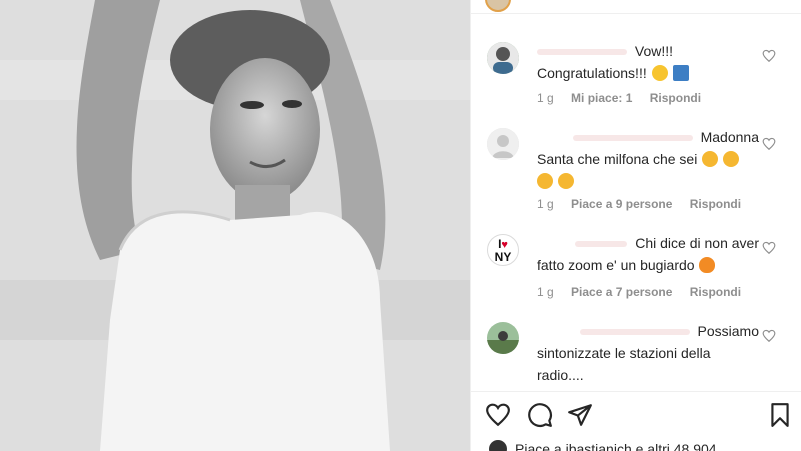 Image resolution: width=801 pixels, height=451 pixels. I want to click on likes-summary: Piace a ibastianich e altri 48.904, so click(603, 445).